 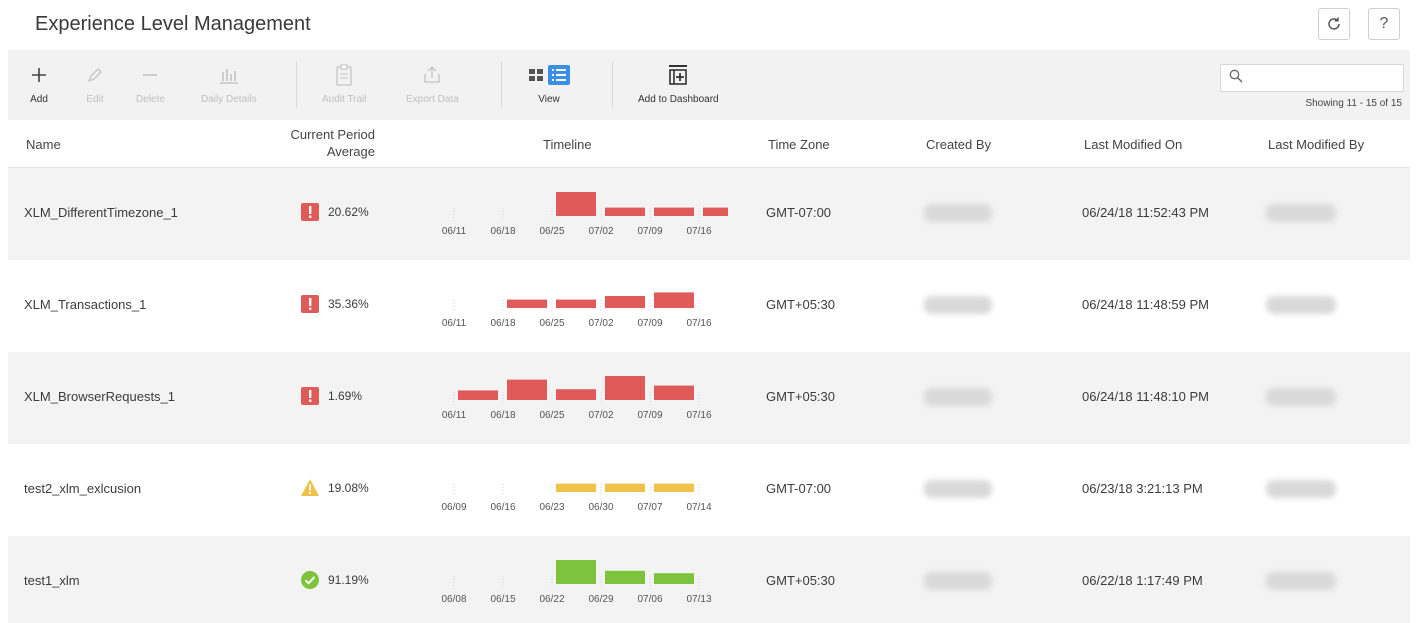 I want to click on help-button: ?, so click(x=1384, y=24).